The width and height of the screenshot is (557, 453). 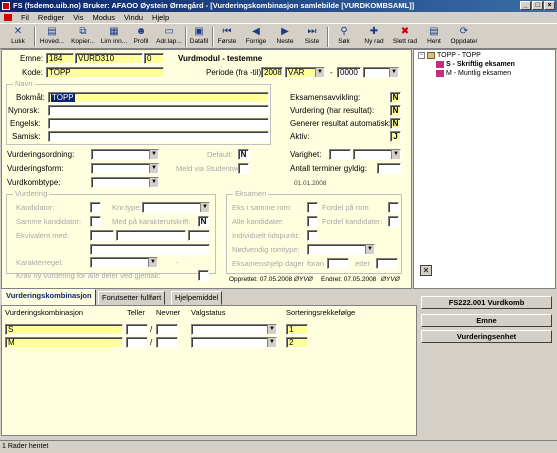 What do you see at coordinates (449, 55) in the screenshot?
I see `tree-root: − TOPP - TOPP` at bounding box center [449, 55].